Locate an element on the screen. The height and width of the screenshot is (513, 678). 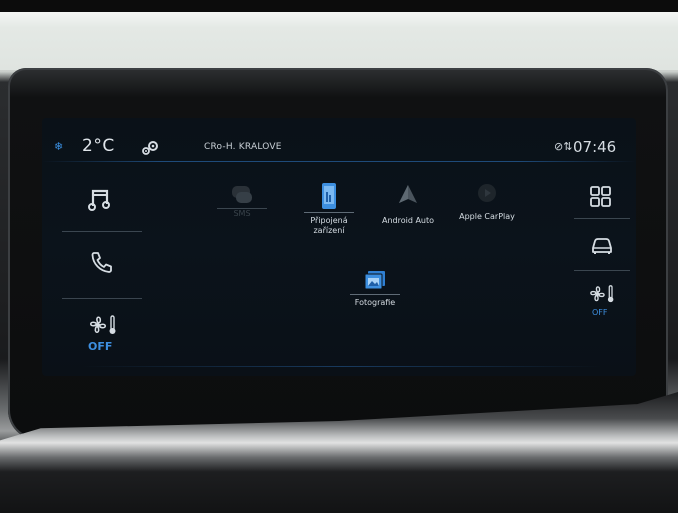
right-climate-status: OFF is located at coordinates (600, 312).